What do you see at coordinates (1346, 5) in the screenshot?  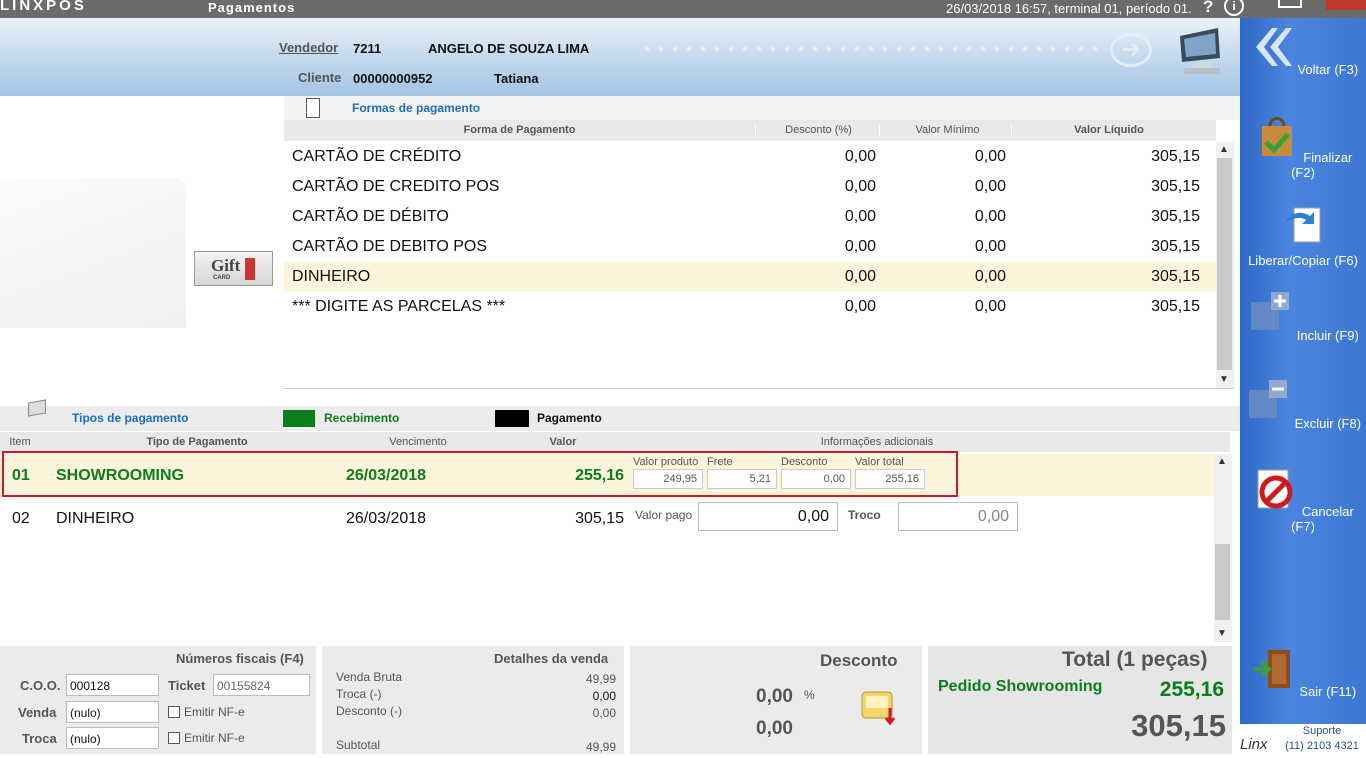 I see `close-button` at bounding box center [1346, 5].